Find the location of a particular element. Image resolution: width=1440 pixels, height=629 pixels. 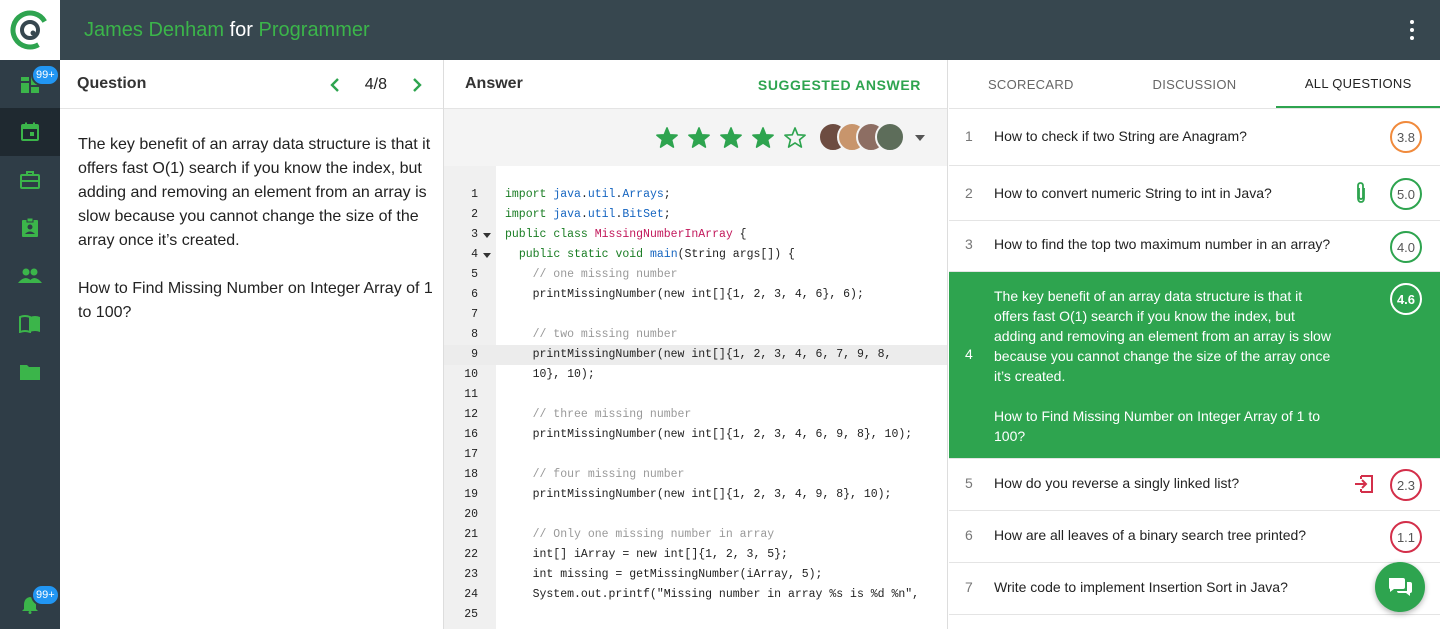

chat-button is located at coordinates (1400, 587).